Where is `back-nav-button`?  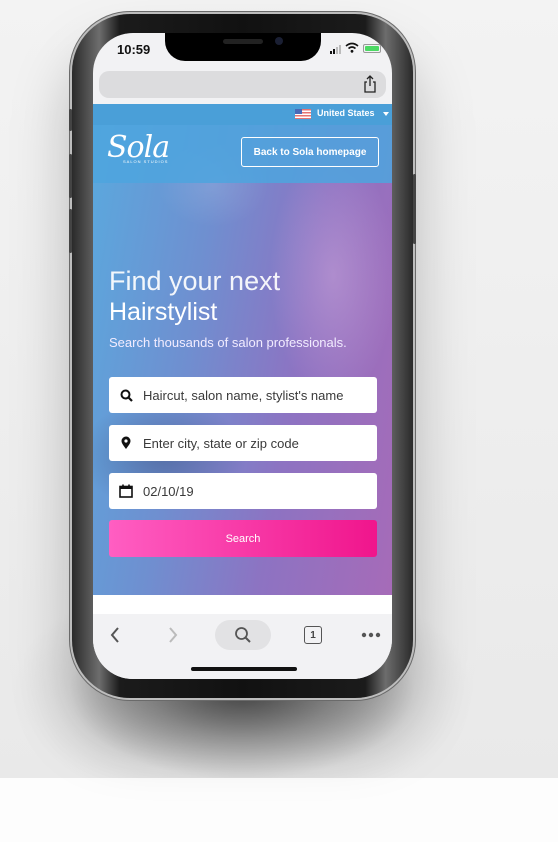
back-nav-button is located at coordinates (115, 635).